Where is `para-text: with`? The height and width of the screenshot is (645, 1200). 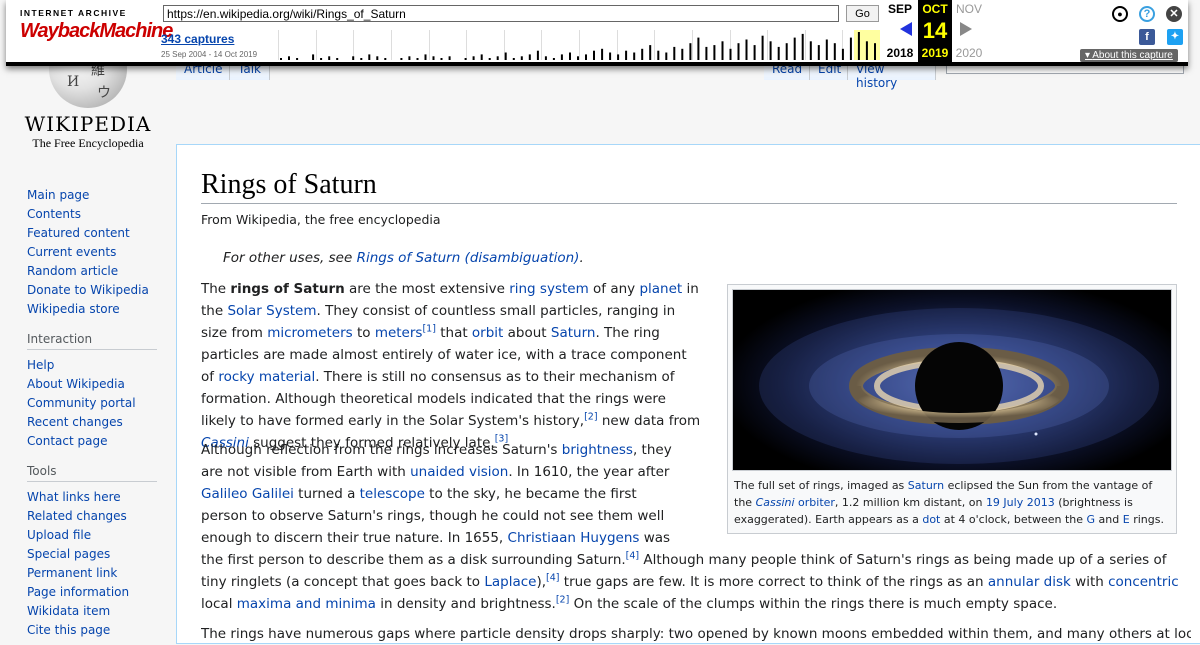 para-text: with is located at coordinates (1089, 582).